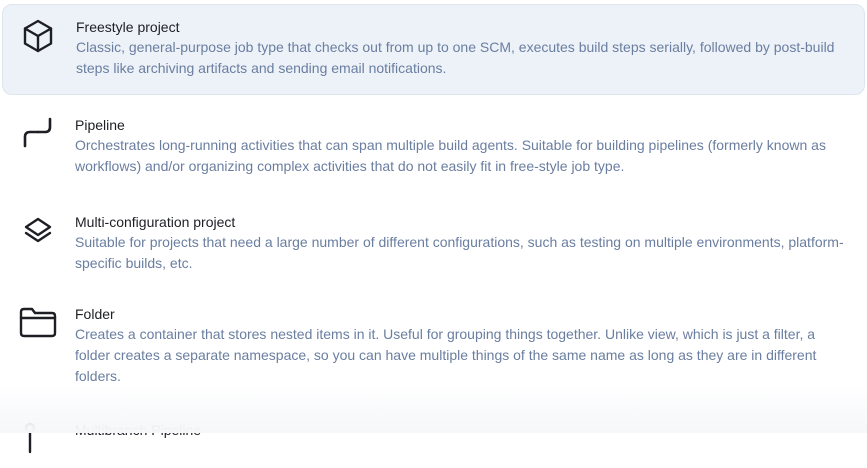 The image size is (867, 468). I want to click on cube-icon, so click(38, 36).